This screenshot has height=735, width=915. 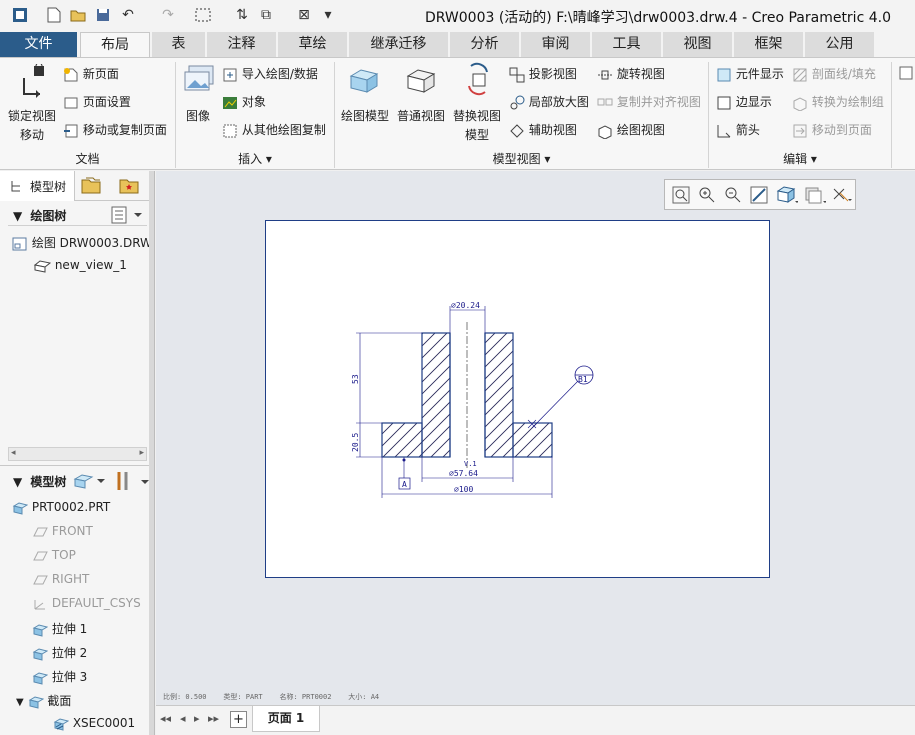 What do you see at coordinates (213, 718) in the screenshot?
I see `last-page-icon: ▸▸` at bounding box center [213, 718].